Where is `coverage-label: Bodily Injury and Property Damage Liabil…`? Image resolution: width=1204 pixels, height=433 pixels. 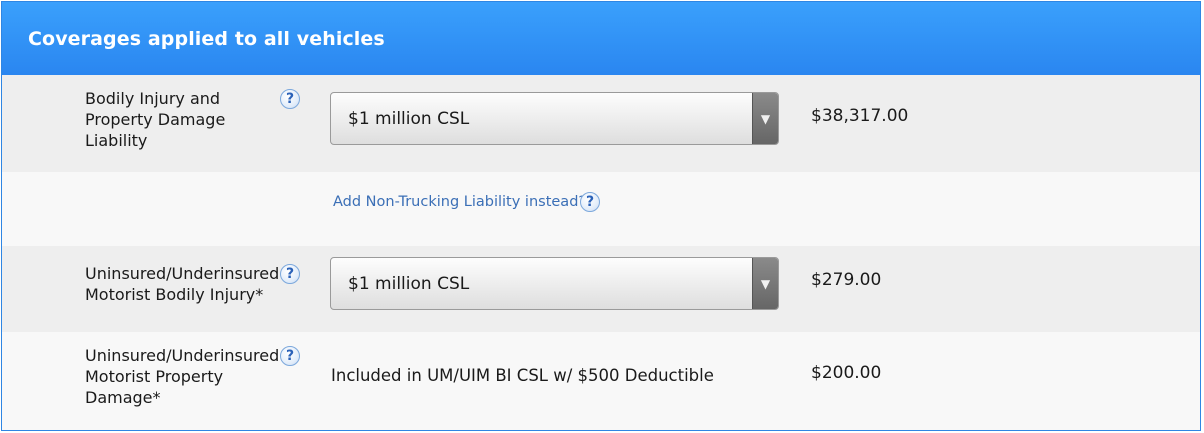 coverage-label: Bodily Injury and Property Damage Liabil… is located at coordinates (155, 119).